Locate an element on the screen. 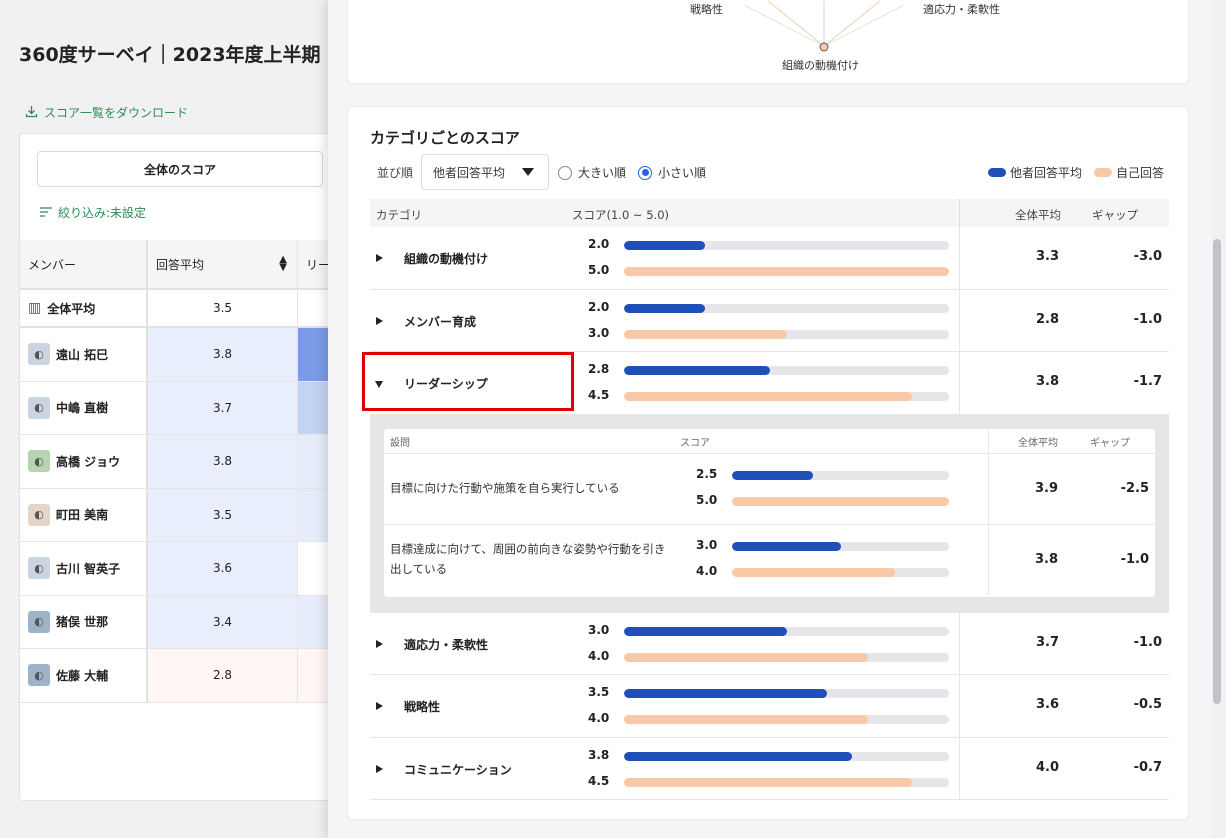 The height and width of the screenshot is (838, 1226). chevron-down-icon is located at coordinates (528, 172).